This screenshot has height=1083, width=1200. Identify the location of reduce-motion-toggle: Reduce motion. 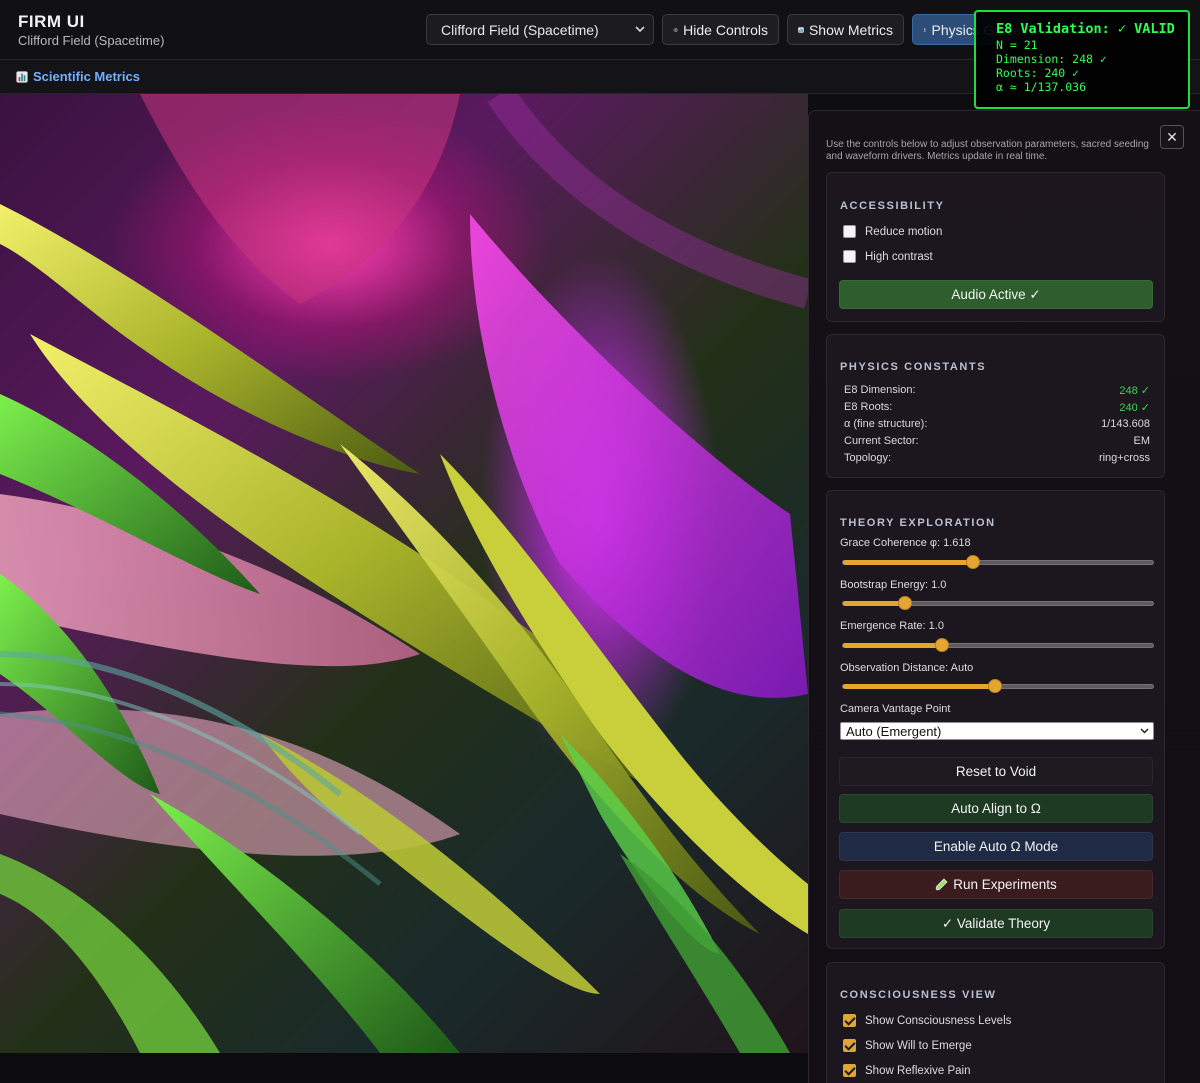
(892, 231).